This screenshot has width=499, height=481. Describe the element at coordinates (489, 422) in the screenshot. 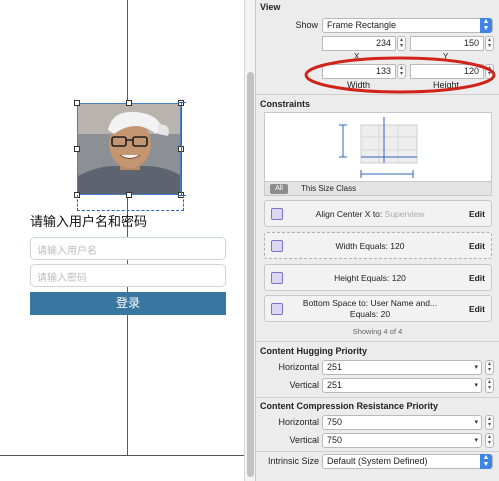

I see `compression-horizontal-stepper-icon: ▴ ▾` at that location.